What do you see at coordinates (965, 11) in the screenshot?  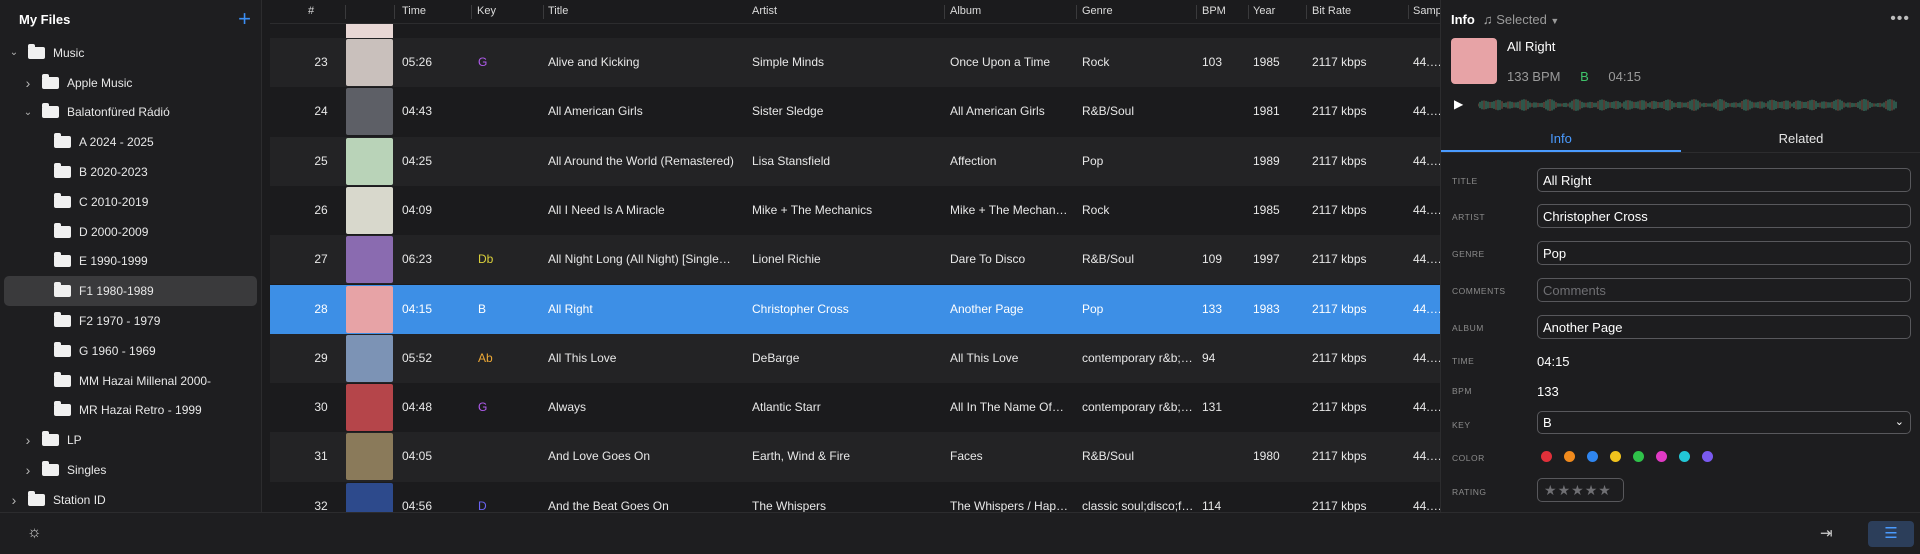 I see `col-album: Album` at bounding box center [965, 11].